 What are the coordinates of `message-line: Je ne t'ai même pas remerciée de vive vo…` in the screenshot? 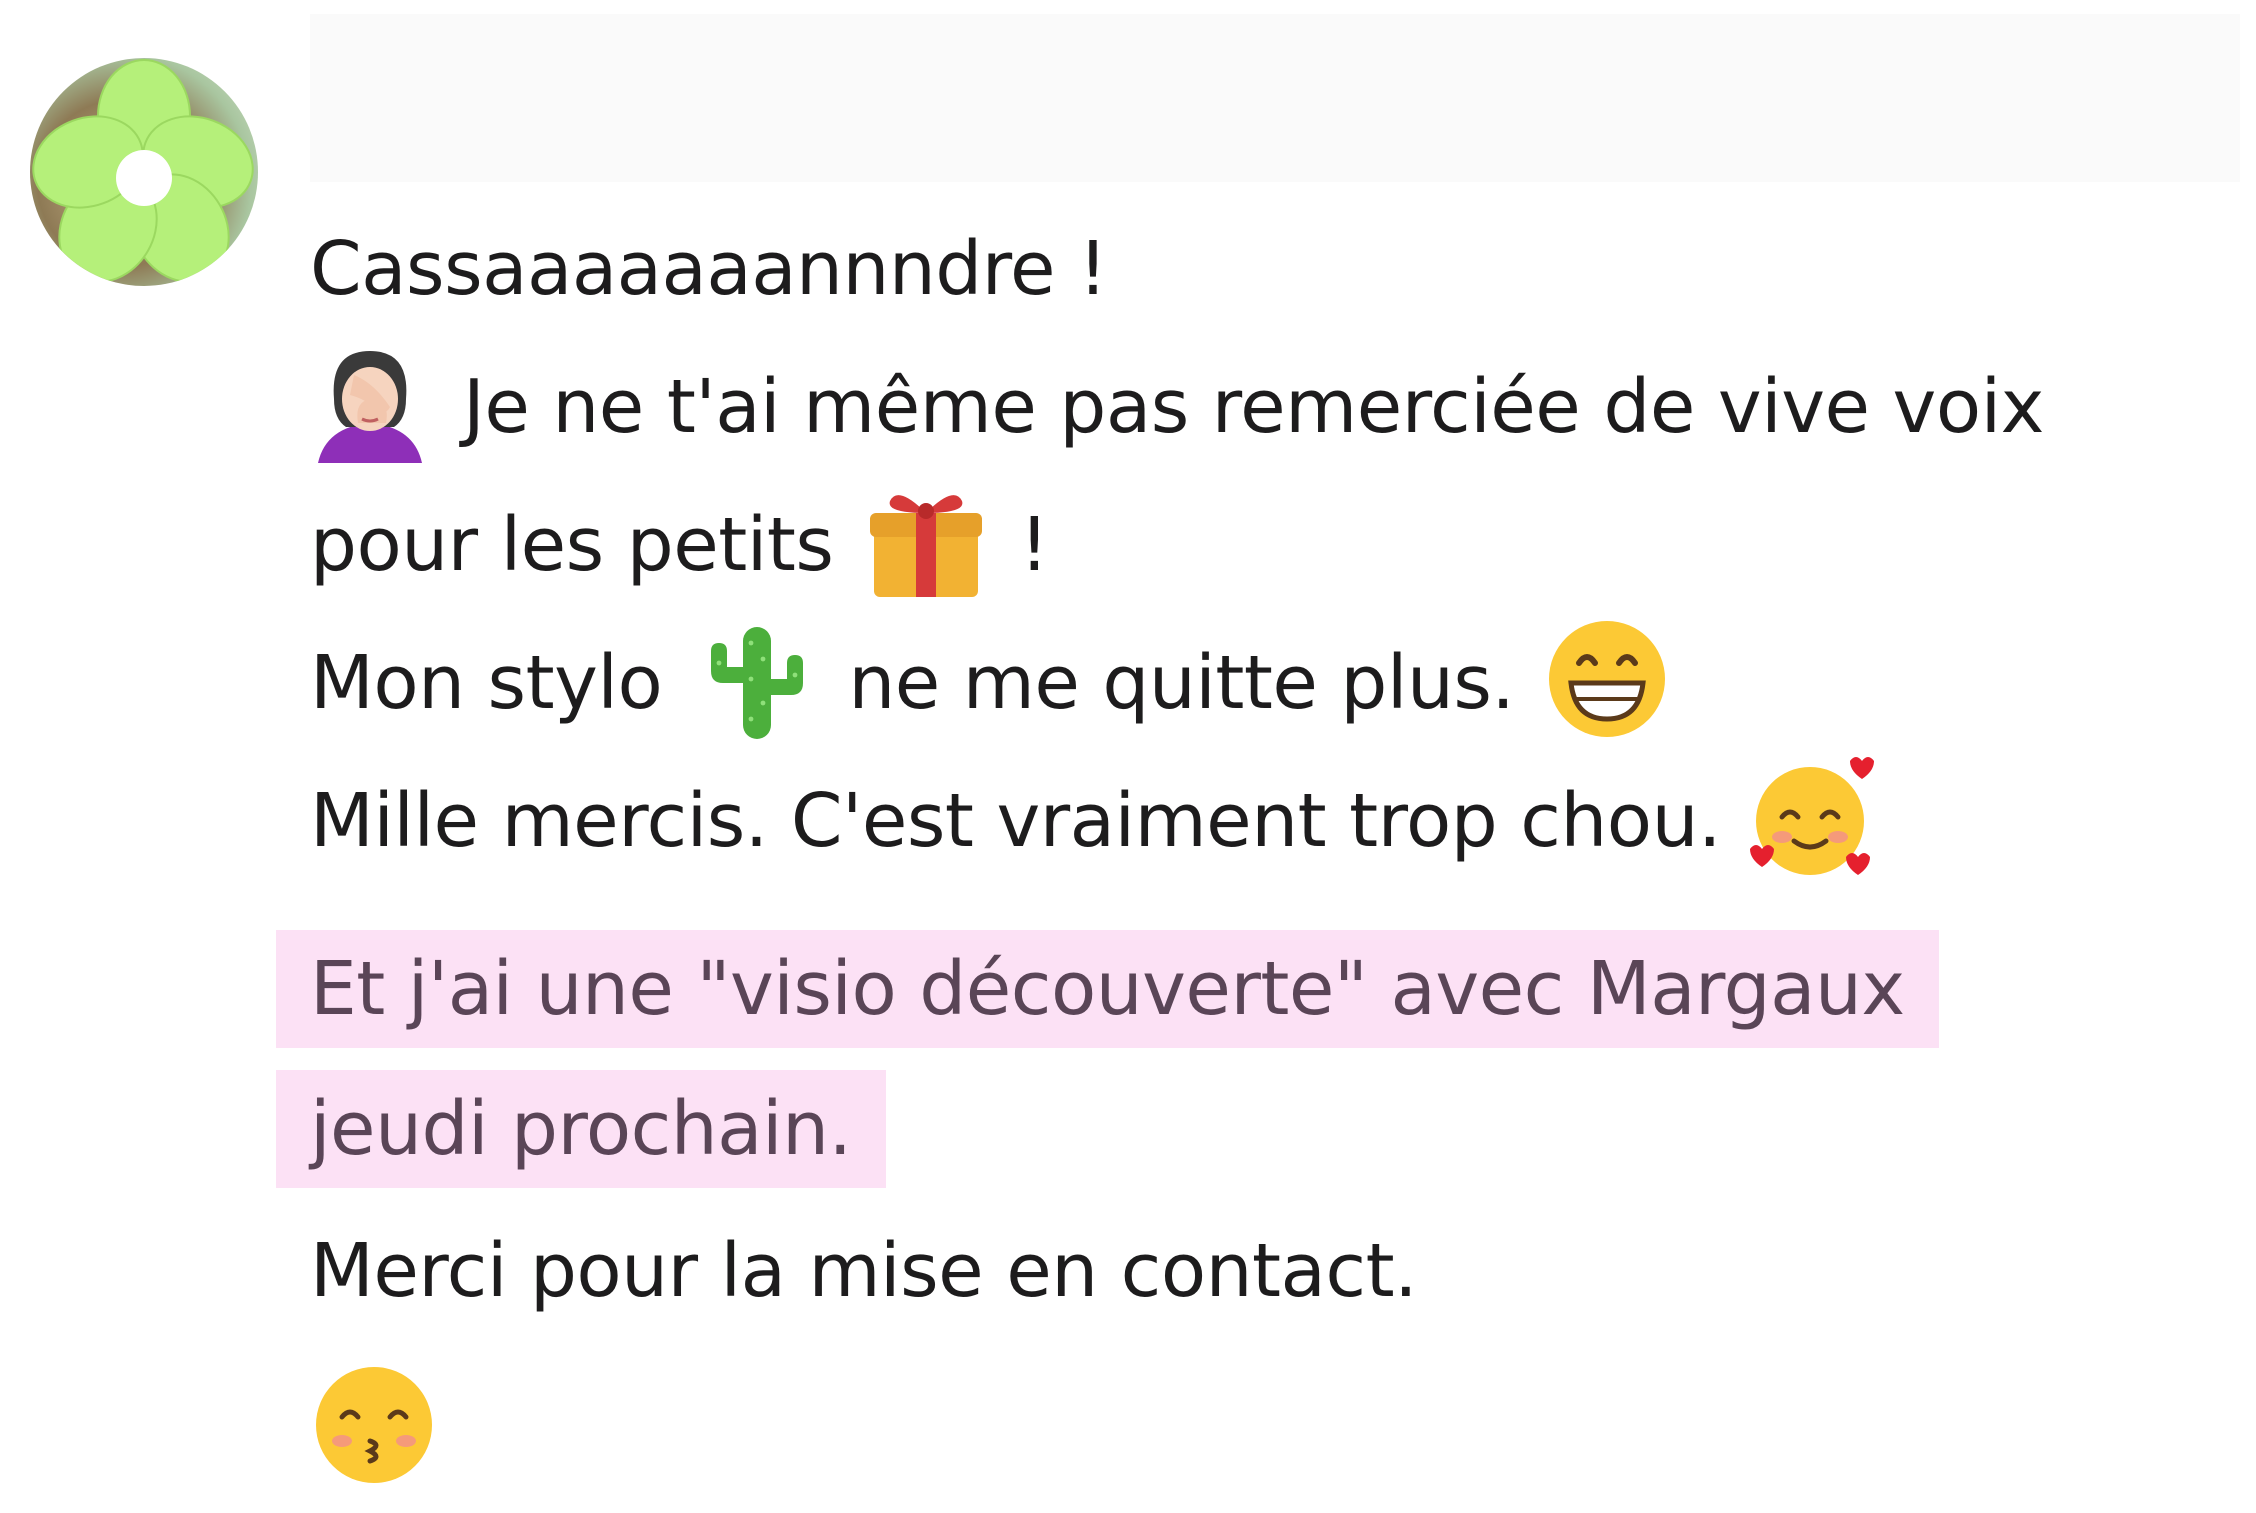 It's located at (1275, 407).